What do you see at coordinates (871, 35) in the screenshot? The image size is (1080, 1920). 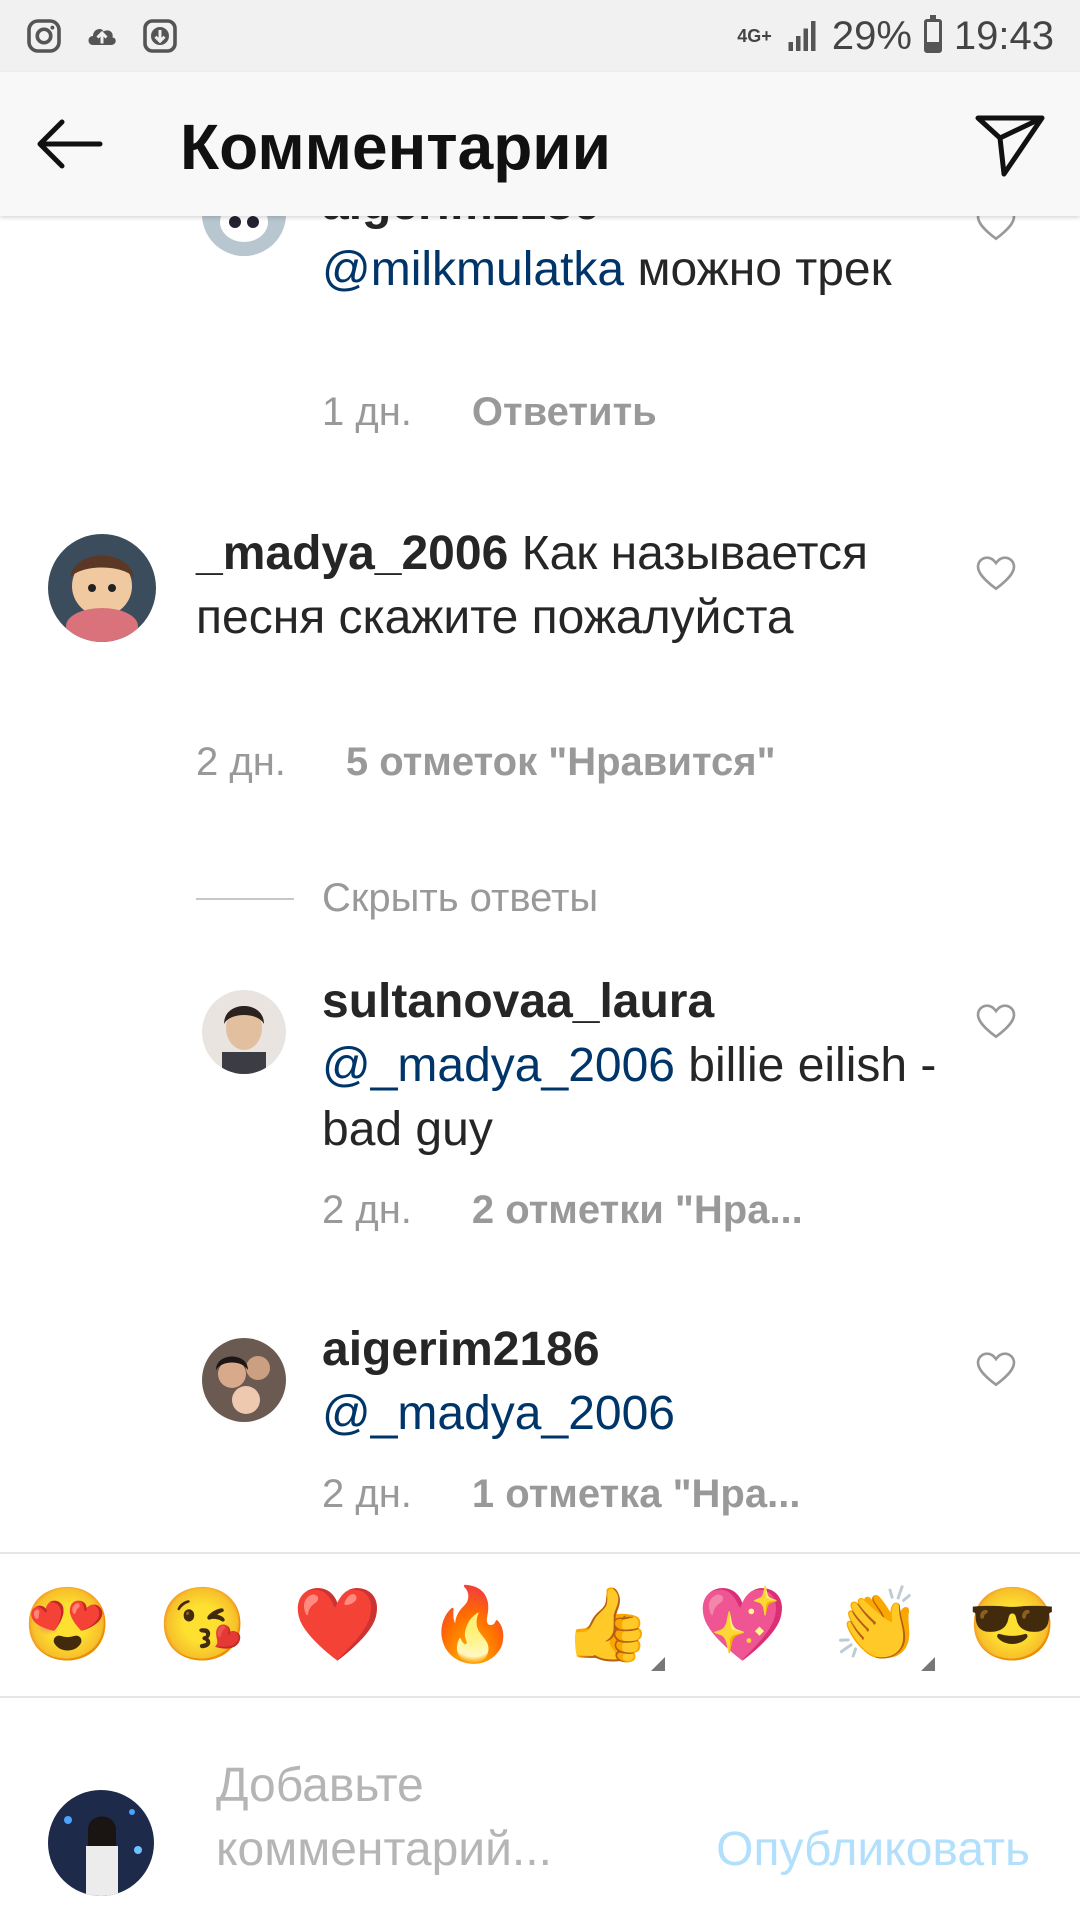 I see `battery-percent: 29%` at bounding box center [871, 35].